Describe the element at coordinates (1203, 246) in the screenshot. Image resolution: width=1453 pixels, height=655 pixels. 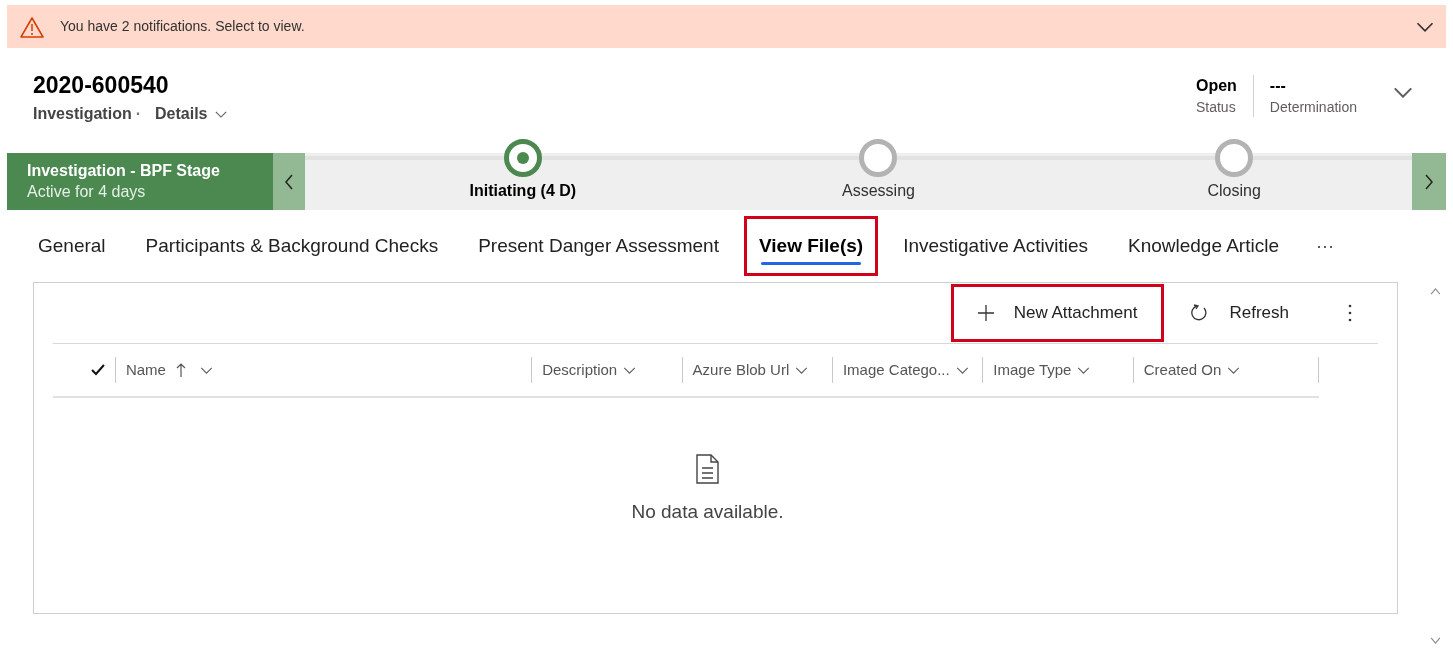
I see `tab: Knowledge Article` at that location.